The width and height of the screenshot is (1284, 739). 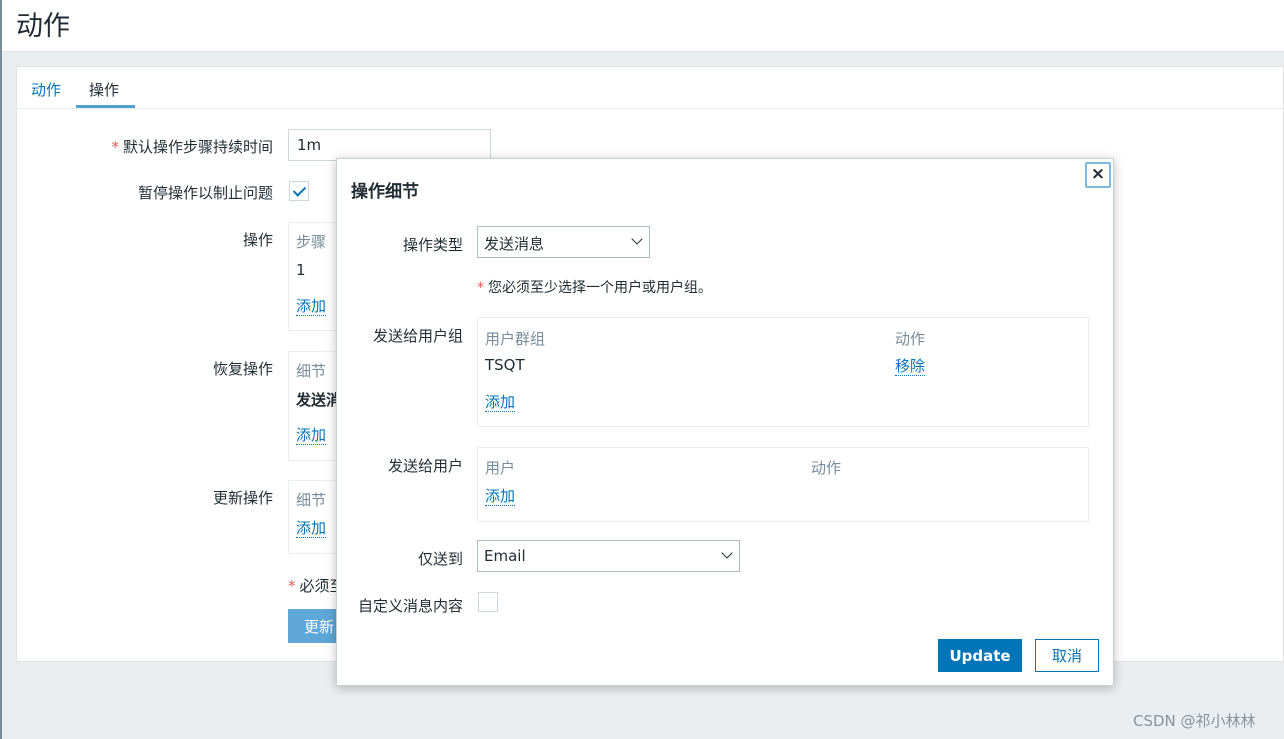 What do you see at coordinates (783, 372) in the screenshot?
I see `user-groups-table: 用户群组 动作 TSQT 移除 添加` at bounding box center [783, 372].